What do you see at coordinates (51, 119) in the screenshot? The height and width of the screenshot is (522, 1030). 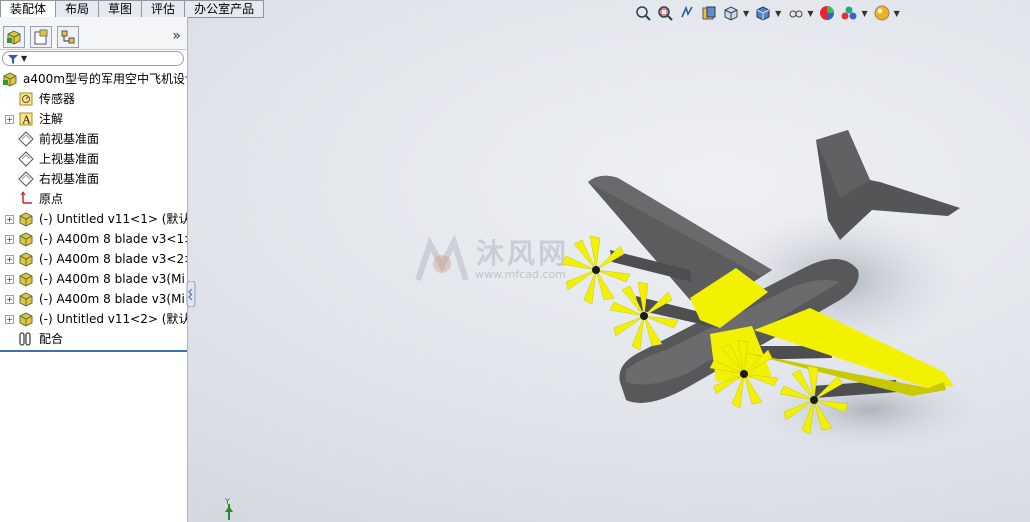 I see `tree-item-label: 注解` at bounding box center [51, 119].